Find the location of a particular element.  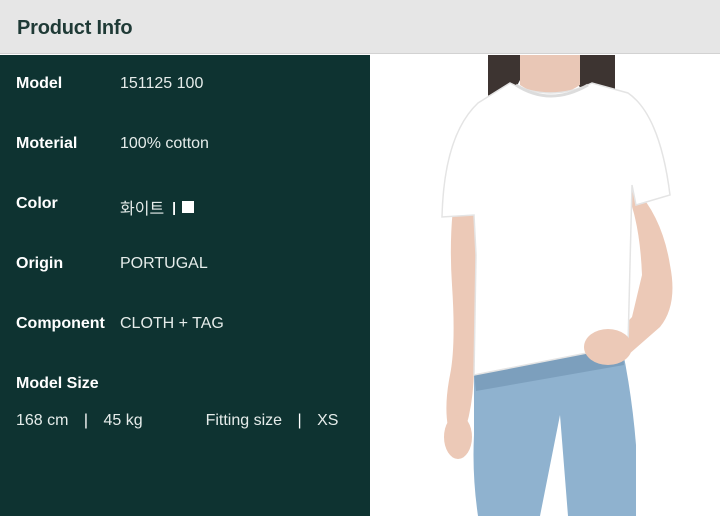

spec-label: Moterial is located at coordinates (47, 143).